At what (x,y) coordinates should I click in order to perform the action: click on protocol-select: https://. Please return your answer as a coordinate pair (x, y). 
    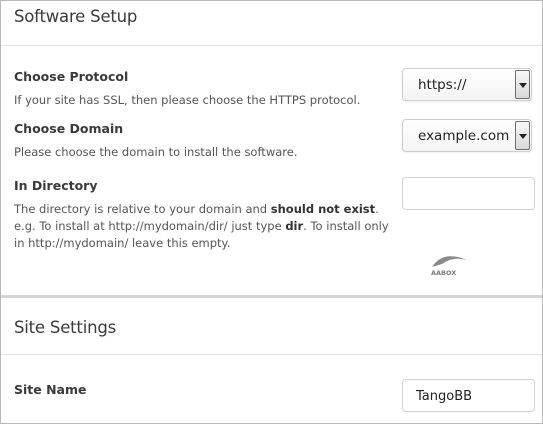
    Looking at the image, I should click on (467, 84).